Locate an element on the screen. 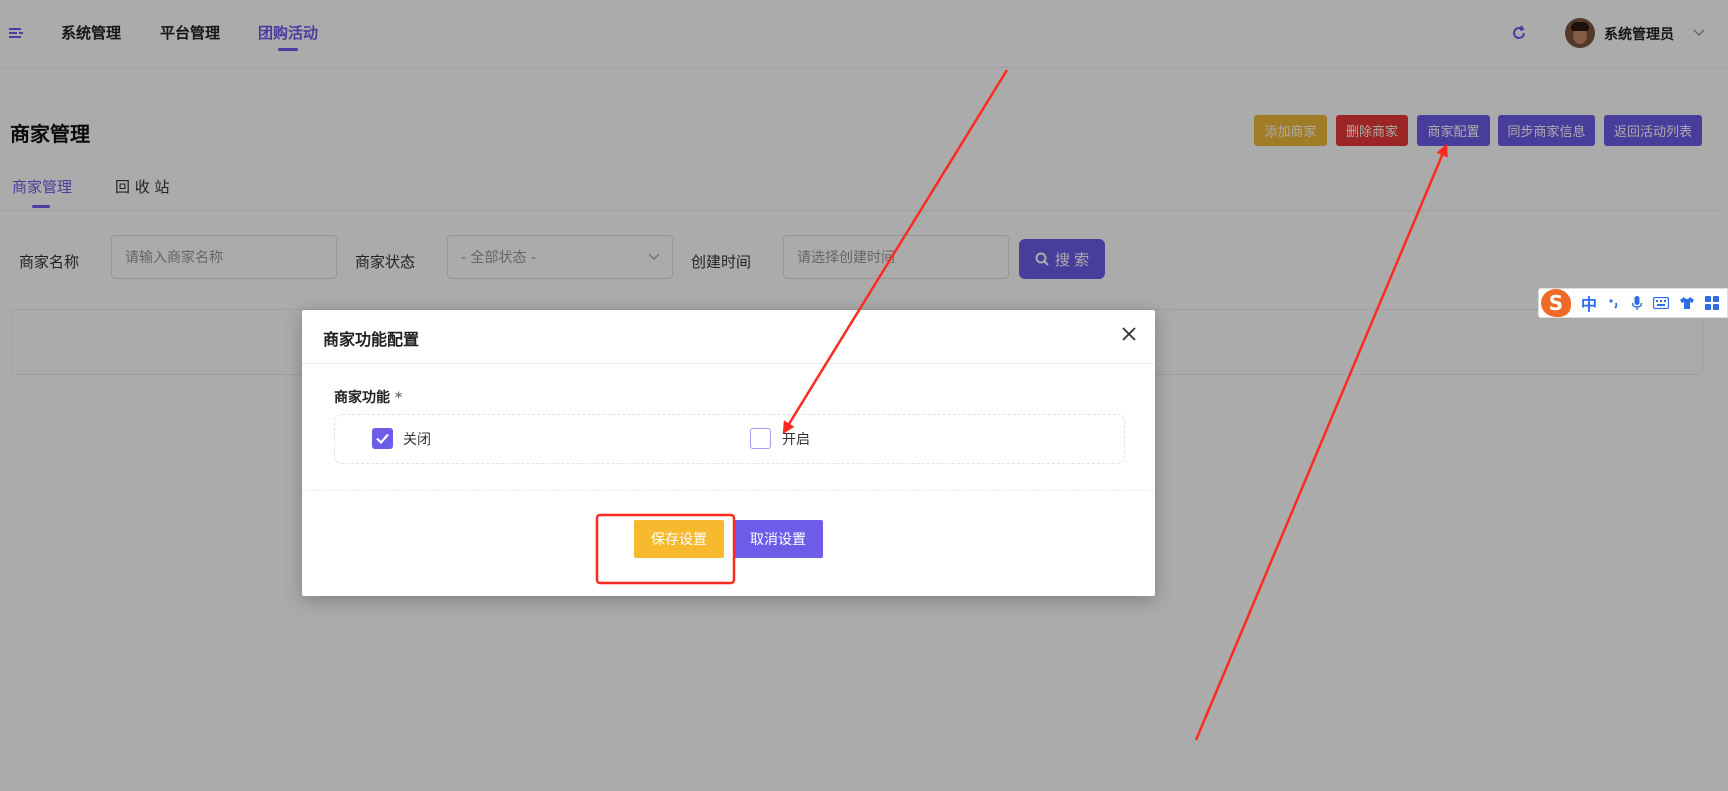  option-on-checkbox is located at coordinates (760, 438).